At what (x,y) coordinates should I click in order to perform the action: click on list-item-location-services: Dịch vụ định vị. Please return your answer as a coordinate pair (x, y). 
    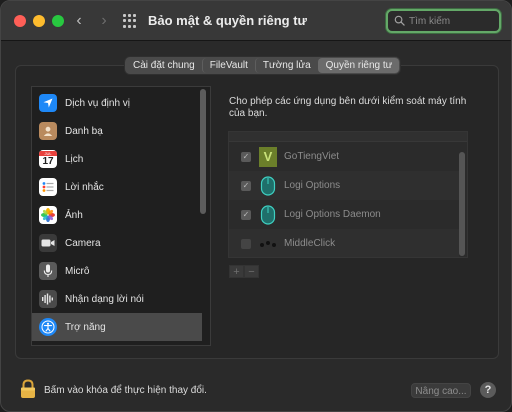
    Looking at the image, I should click on (117, 103).